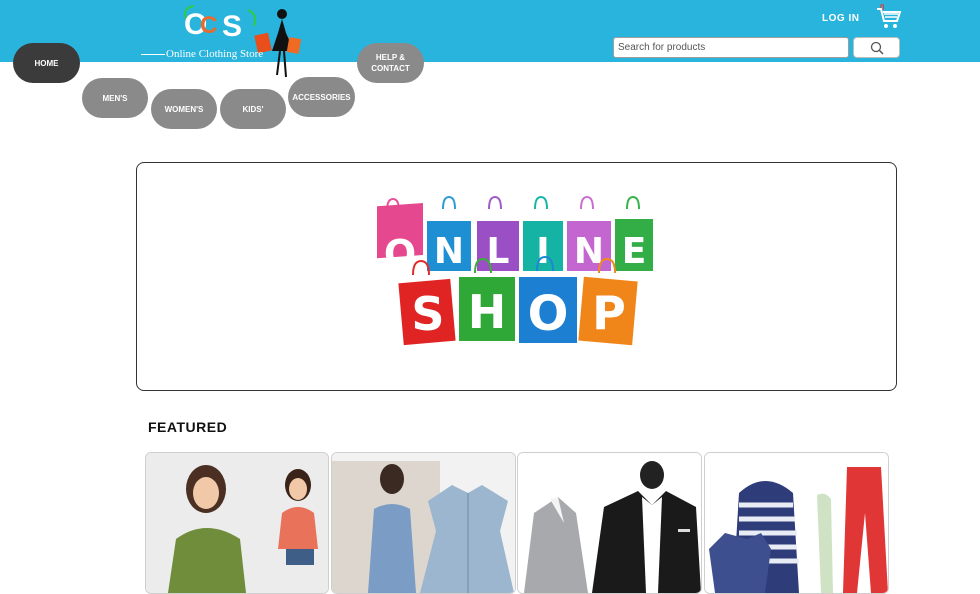 This screenshot has height=594, width=980. I want to click on product-search-input, so click(731, 47).